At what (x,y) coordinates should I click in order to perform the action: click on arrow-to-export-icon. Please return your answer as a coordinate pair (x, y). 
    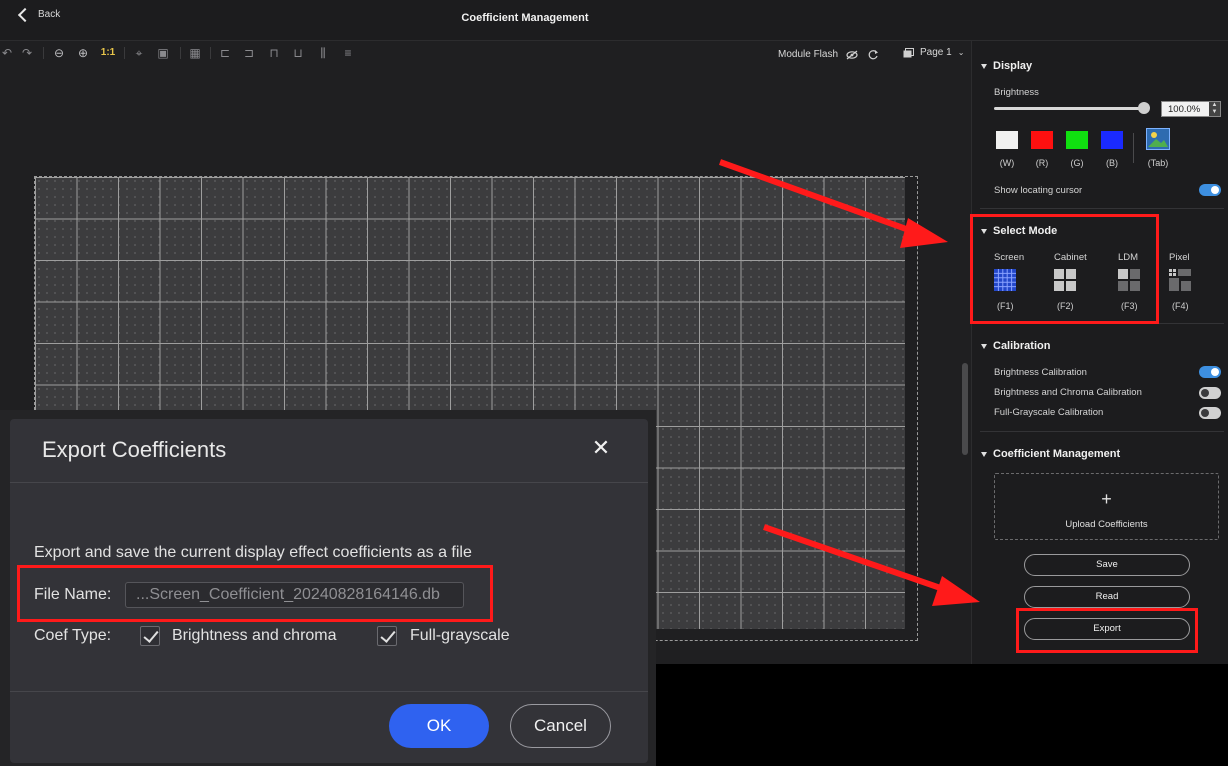
    Looking at the image, I should click on (871, 565).